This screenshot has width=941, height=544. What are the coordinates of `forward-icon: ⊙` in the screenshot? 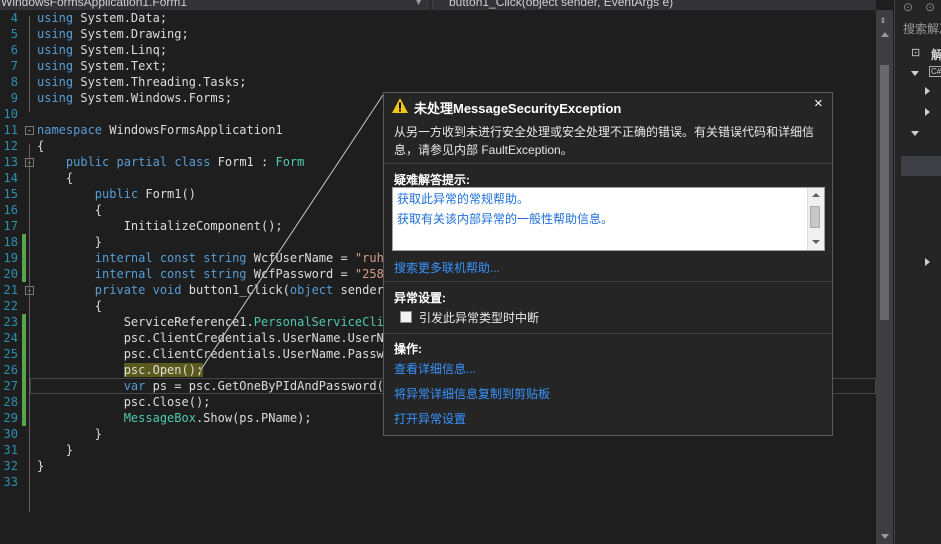 It's located at (930, 7).